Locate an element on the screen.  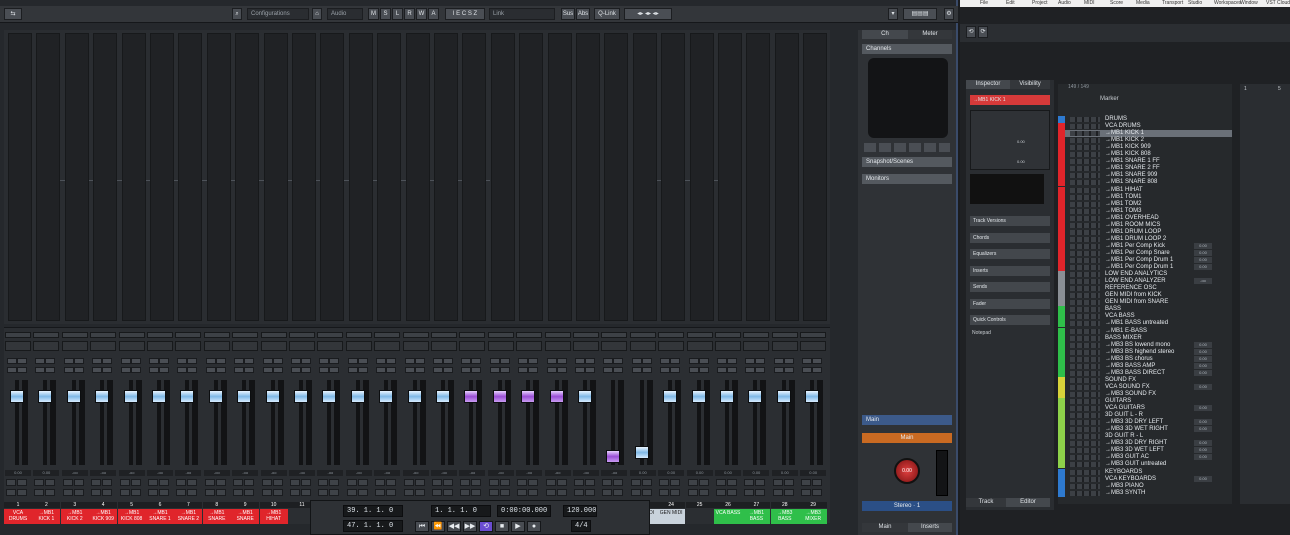
track-value: -oo is located at coordinates (1203, 281).